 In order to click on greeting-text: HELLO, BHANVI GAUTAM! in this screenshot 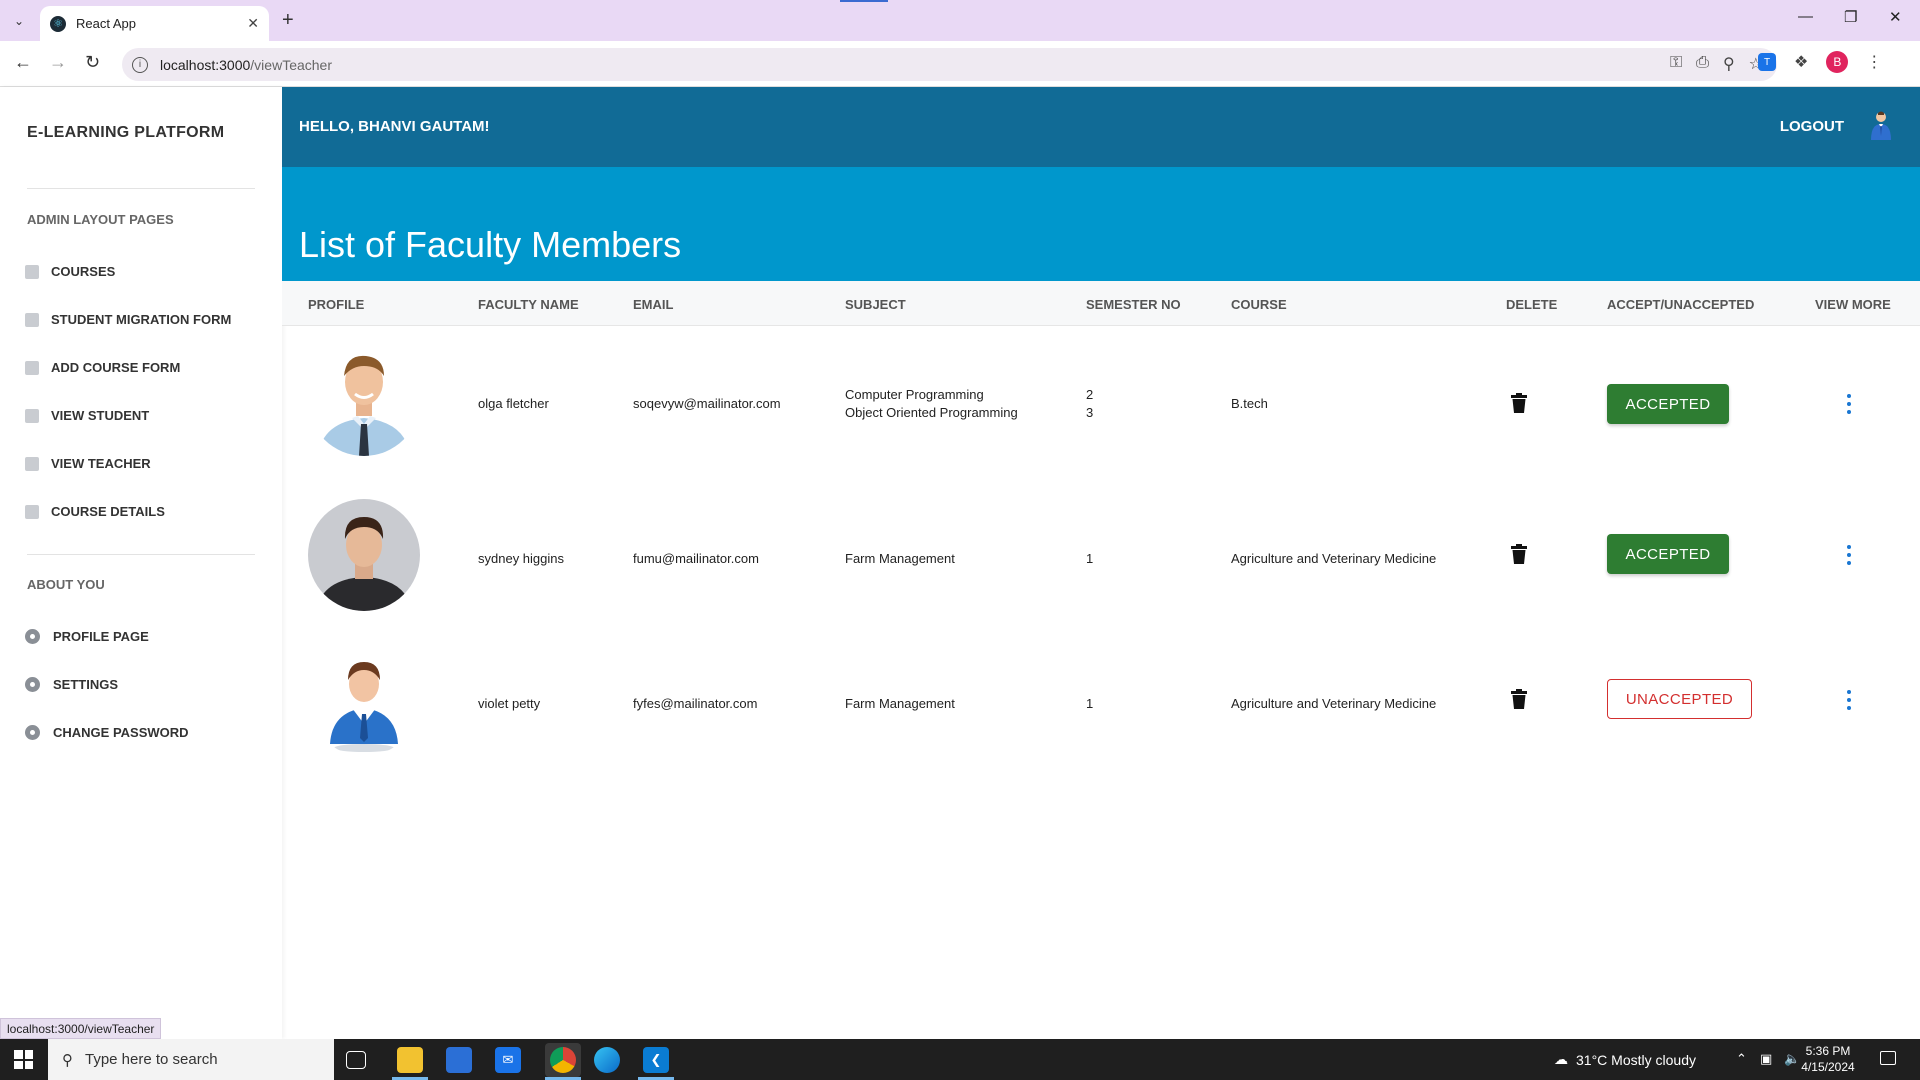, I will do `click(394, 126)`.